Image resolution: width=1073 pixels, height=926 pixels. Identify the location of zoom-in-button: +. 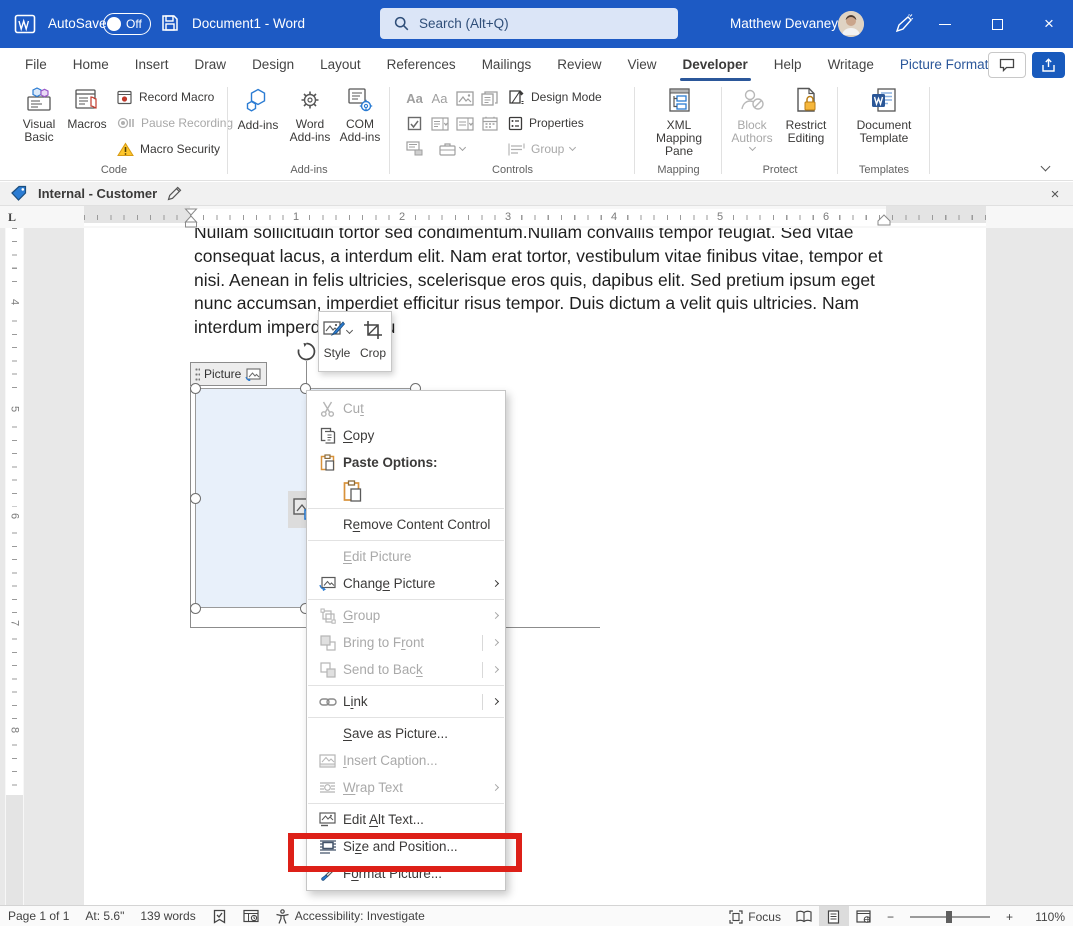
(1009, 916).